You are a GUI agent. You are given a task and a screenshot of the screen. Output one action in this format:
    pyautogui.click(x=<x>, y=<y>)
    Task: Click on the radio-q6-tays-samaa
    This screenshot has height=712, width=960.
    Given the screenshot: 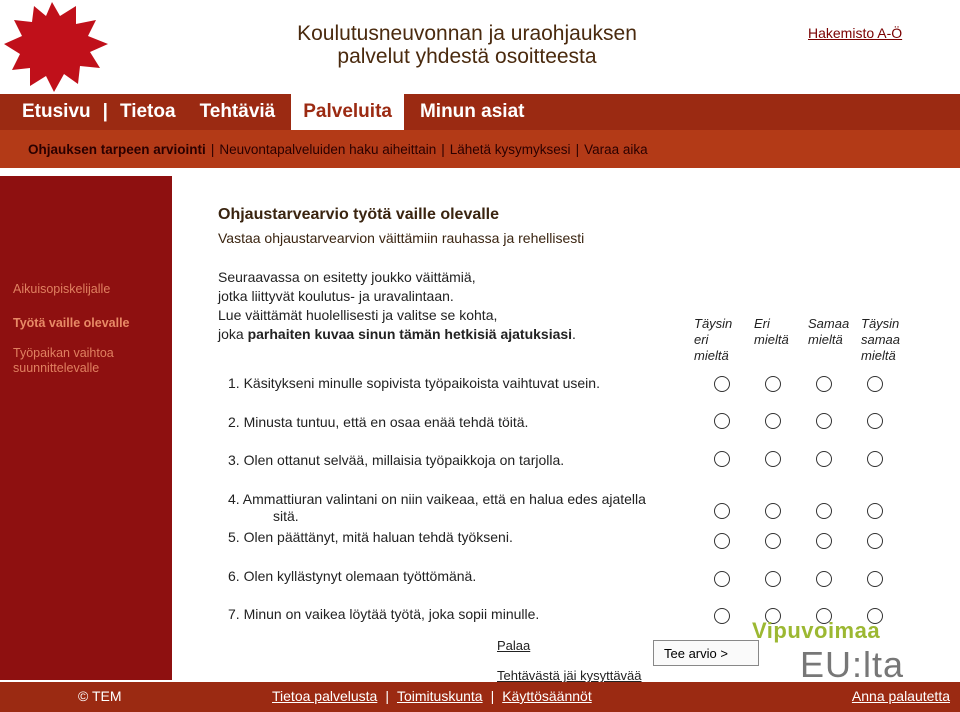 What is the action you would take?
    pyautogui.click(x=875, y=579)
    